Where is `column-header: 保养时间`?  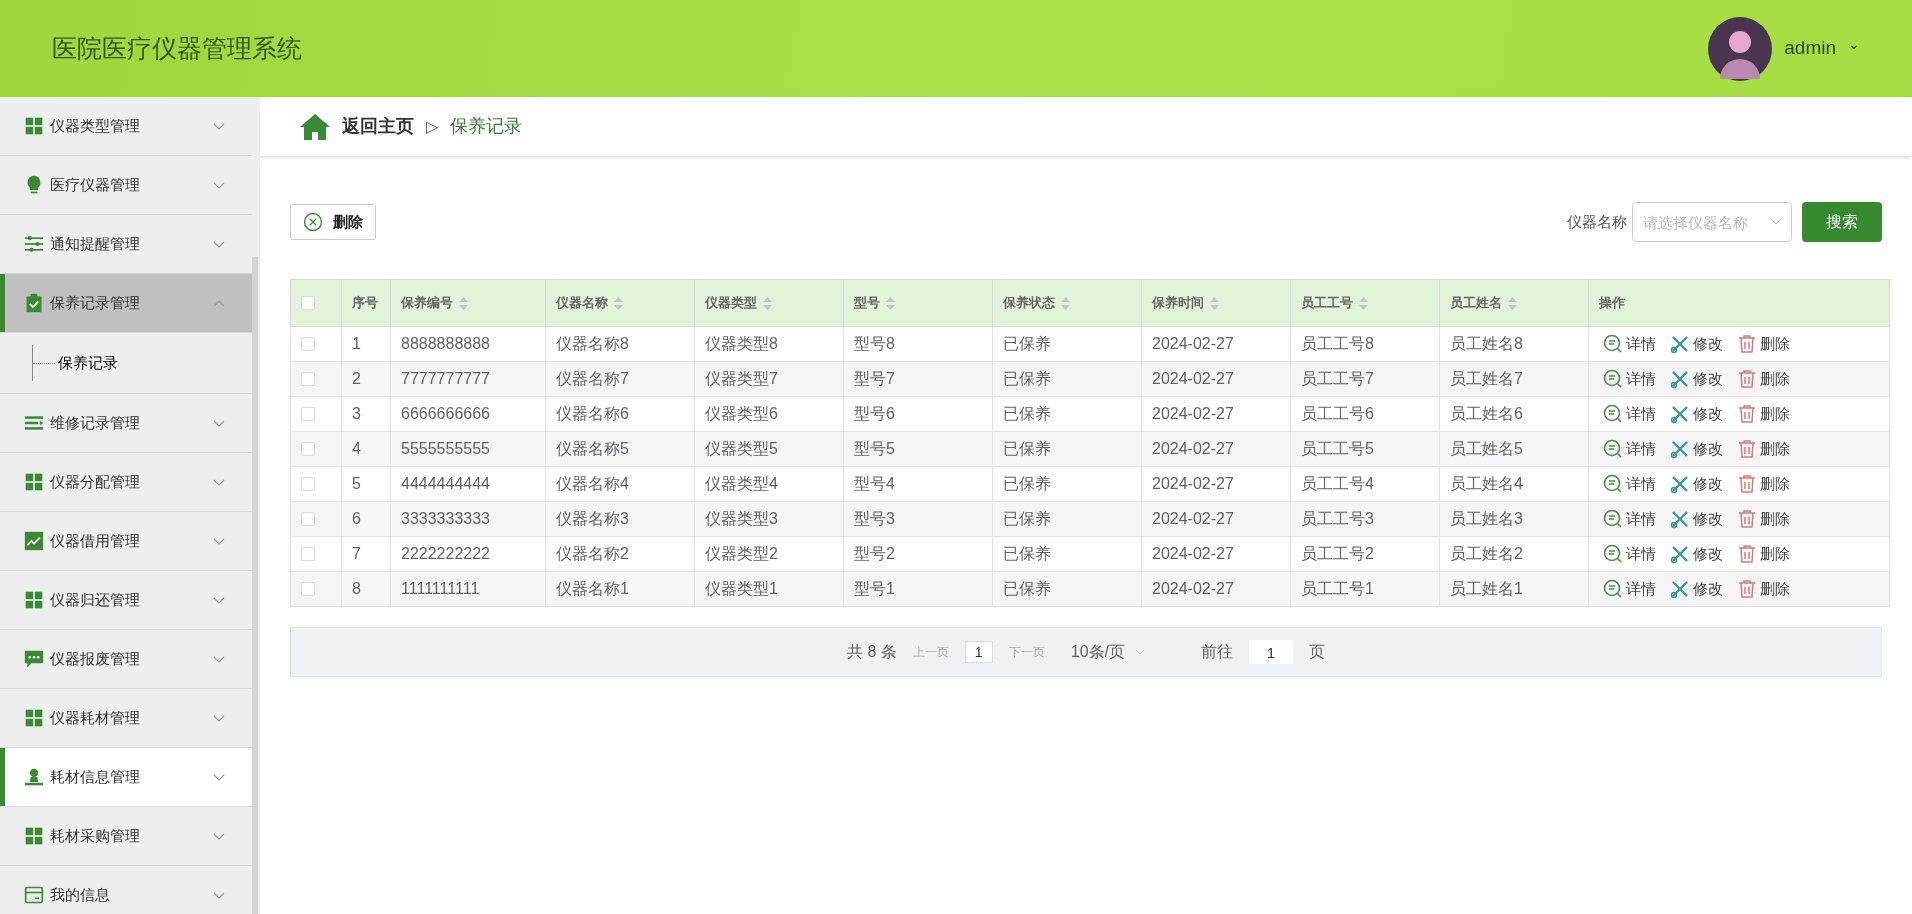
column-header: 保养时间 is located at coordinates (1185, 303).